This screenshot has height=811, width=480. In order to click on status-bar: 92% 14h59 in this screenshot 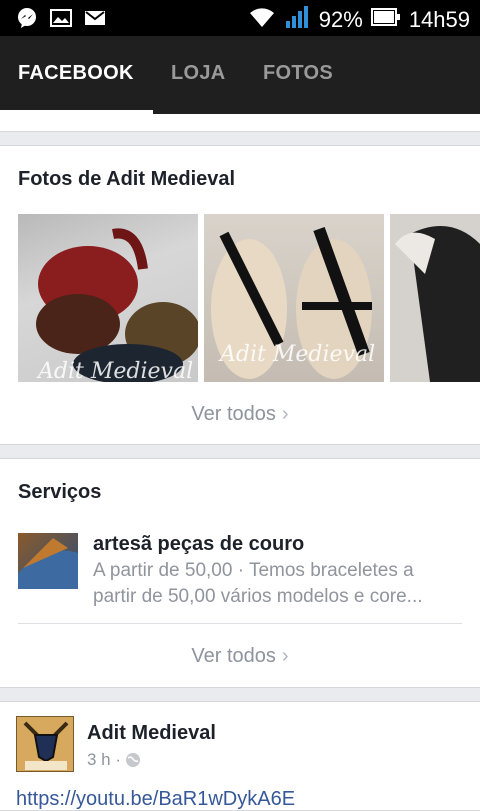, I will do `click(240, 18)`.